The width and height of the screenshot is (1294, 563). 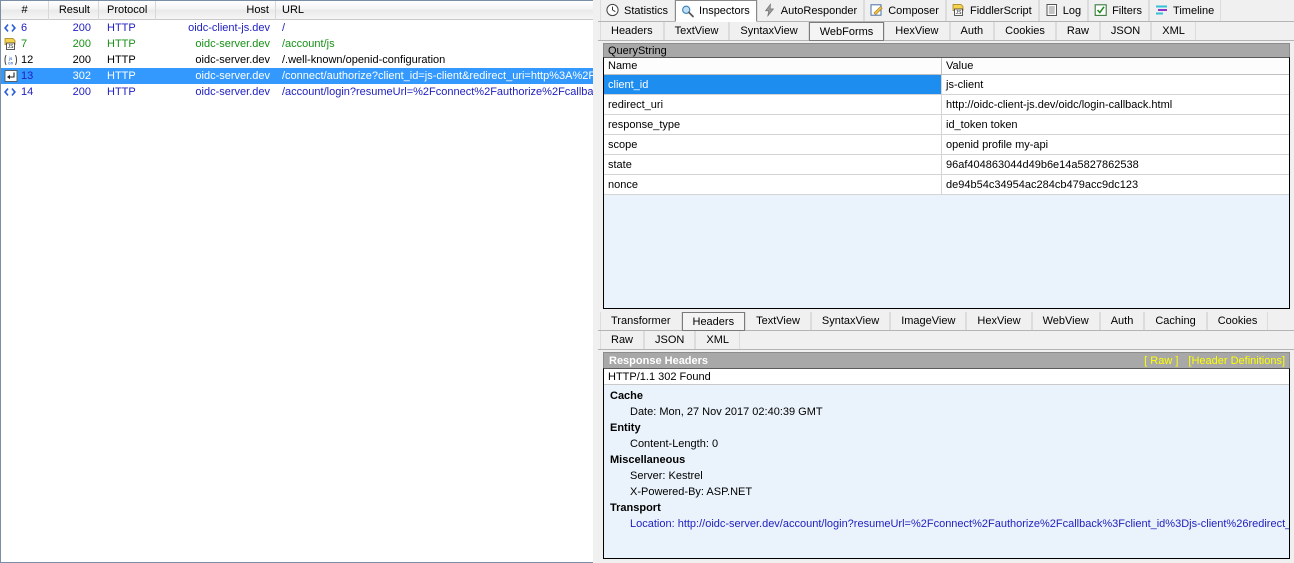 I want to click on session-url: /account/js, so click(x=308, y=44).